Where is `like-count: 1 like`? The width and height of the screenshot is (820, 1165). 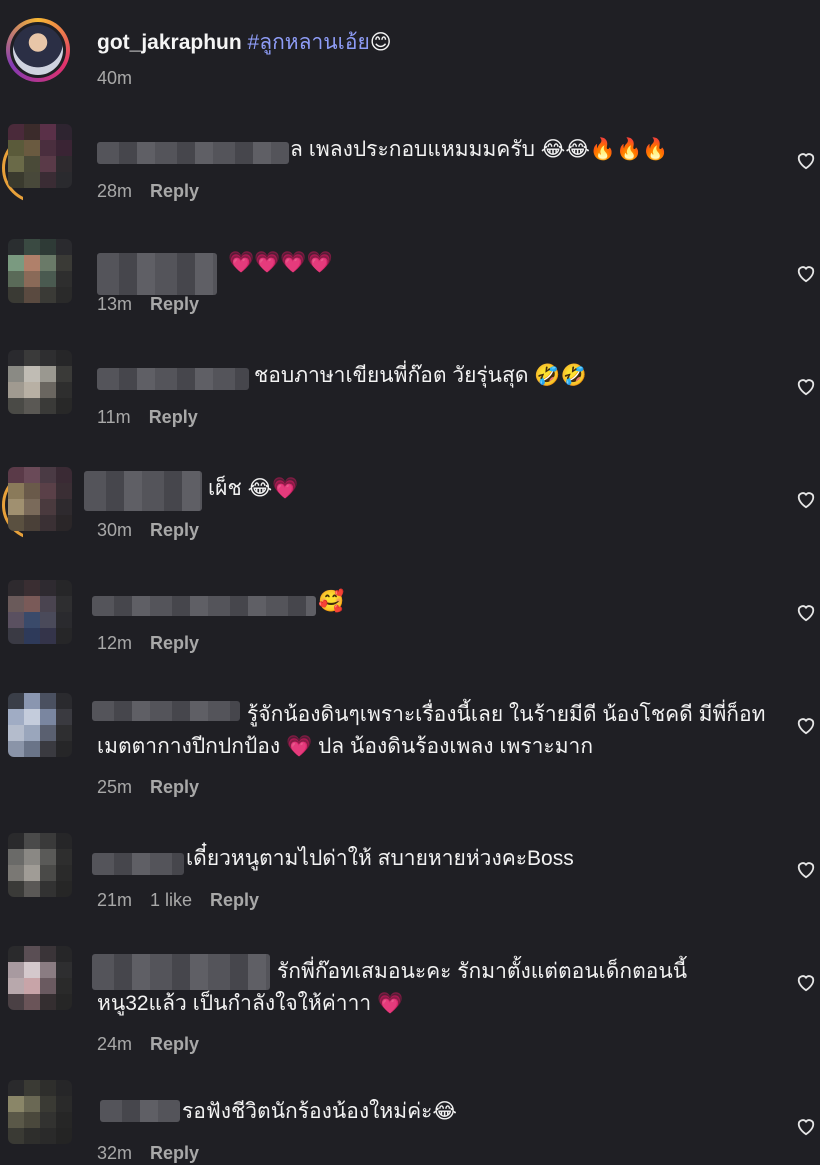 like-count: 1 like is located at coordinates (171, 900).